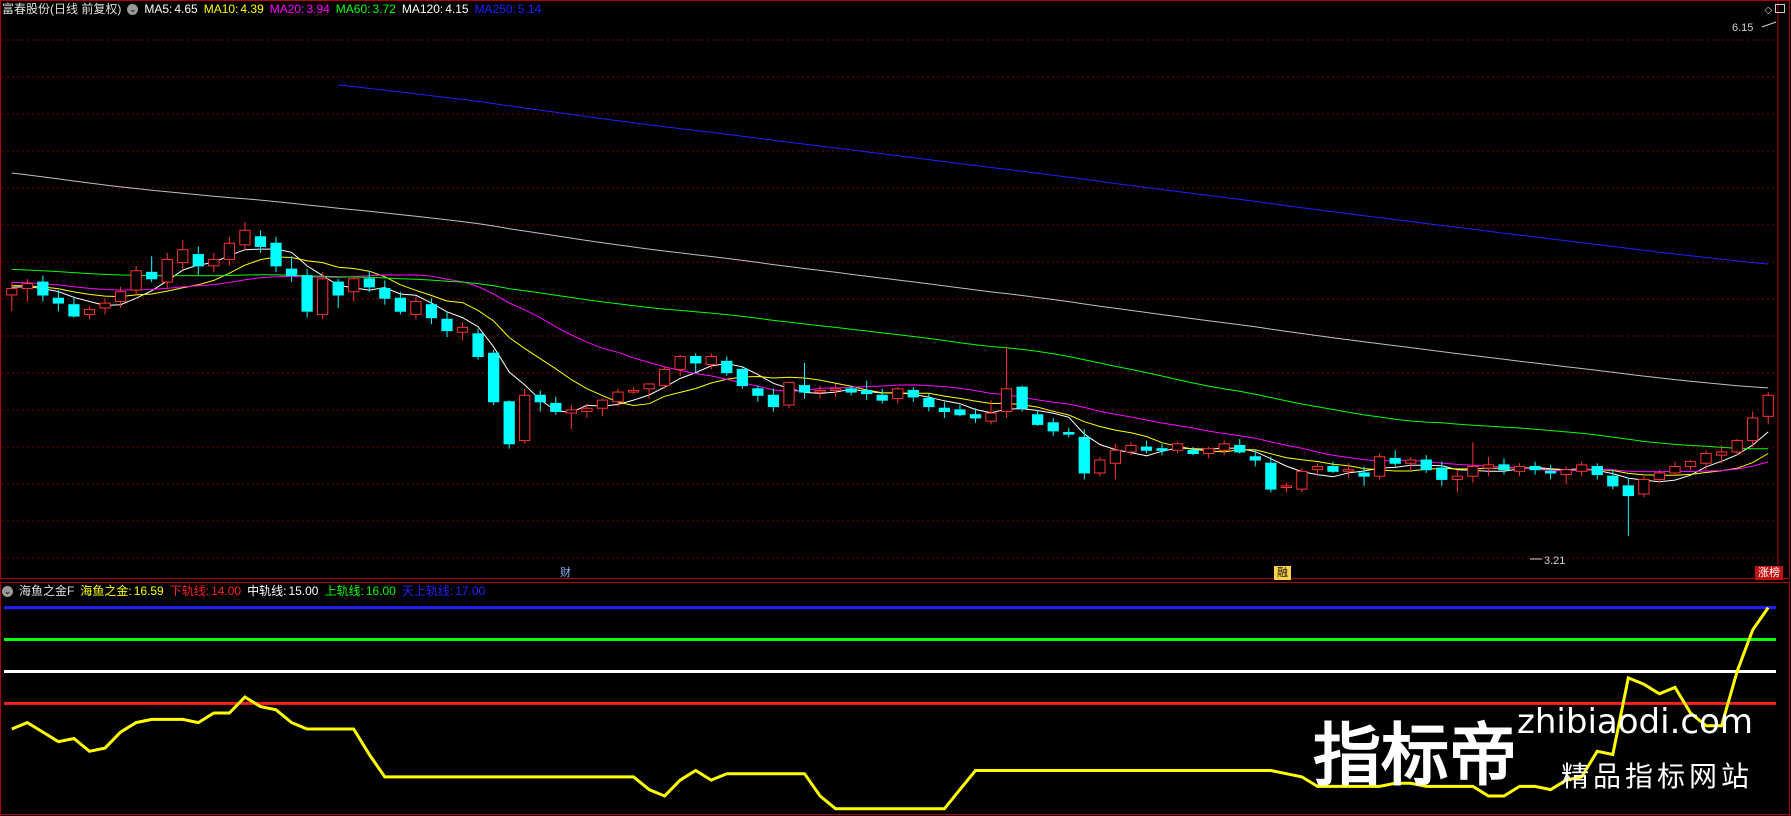 The image size is (1791, 816). Describe the element at coordinates (565, 573) in the screenshot. I see `badge-cai: 财` at that location.